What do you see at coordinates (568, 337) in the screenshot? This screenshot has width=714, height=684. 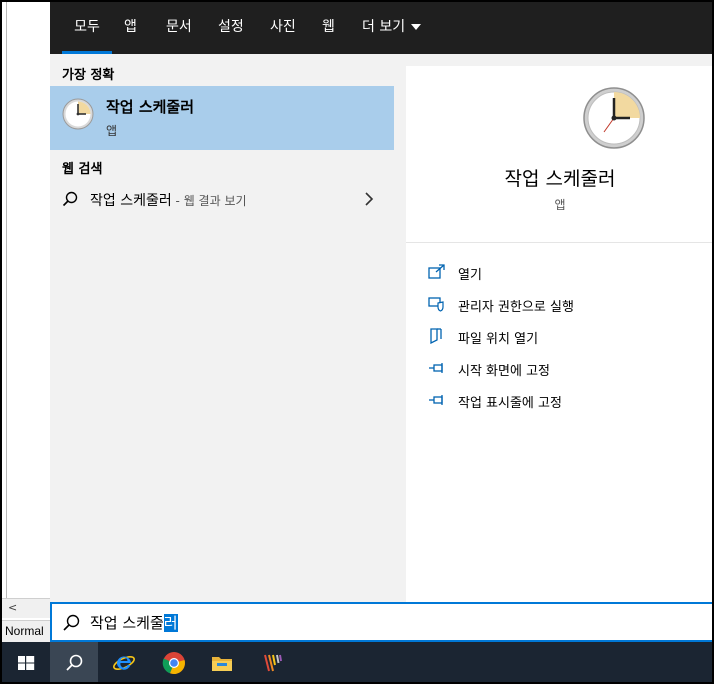 I see `action-open-file-location: 파일 위치 열기` at bounding box center [568, 337].